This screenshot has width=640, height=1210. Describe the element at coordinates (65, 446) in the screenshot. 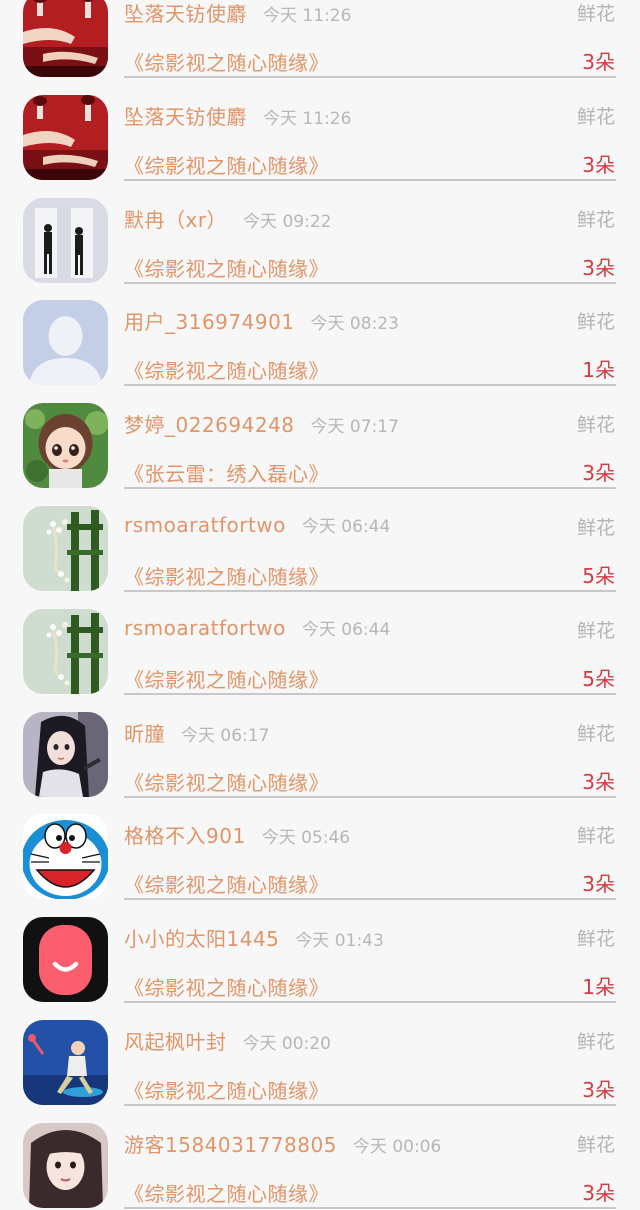

I see `anime-girl-avatar` at that location.